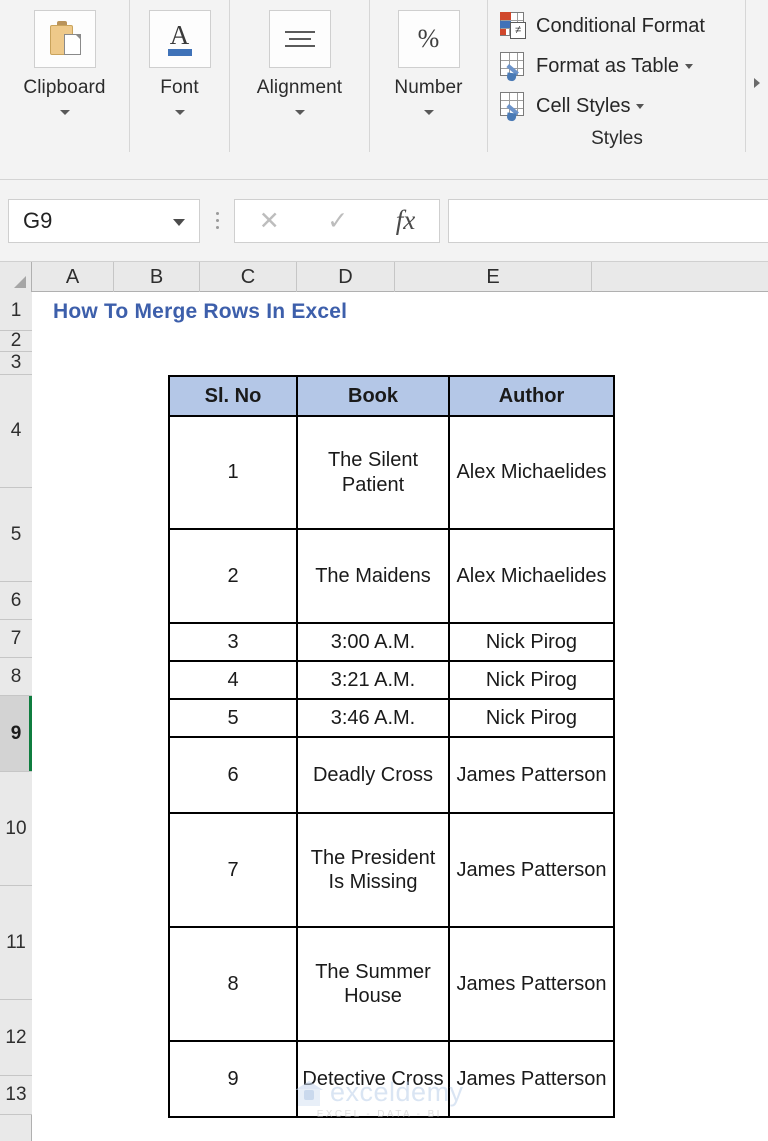 The height and width of the screenshot is (1141, 768). I want to click on cell-sl: 9, so click(233, 1079).